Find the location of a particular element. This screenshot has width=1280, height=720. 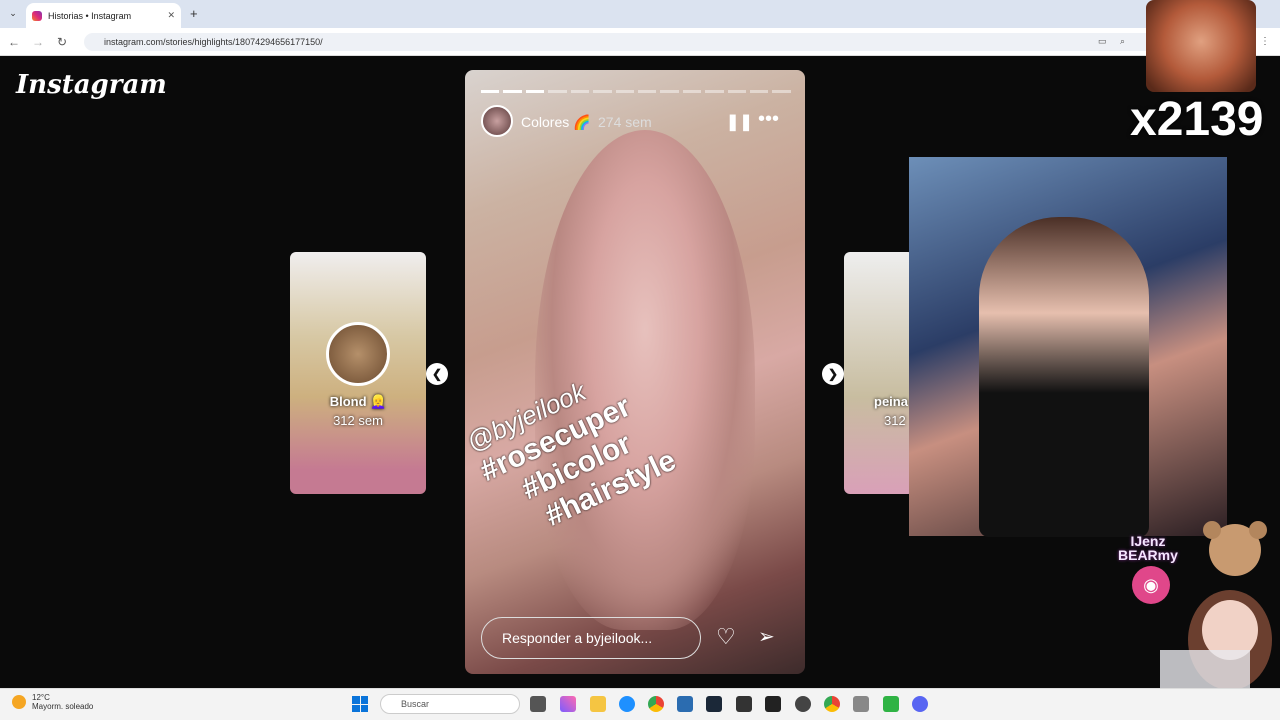

previous-highlight-preview: Blond 👱‍♀️ 312 sem is located at coordinates (358, 373).